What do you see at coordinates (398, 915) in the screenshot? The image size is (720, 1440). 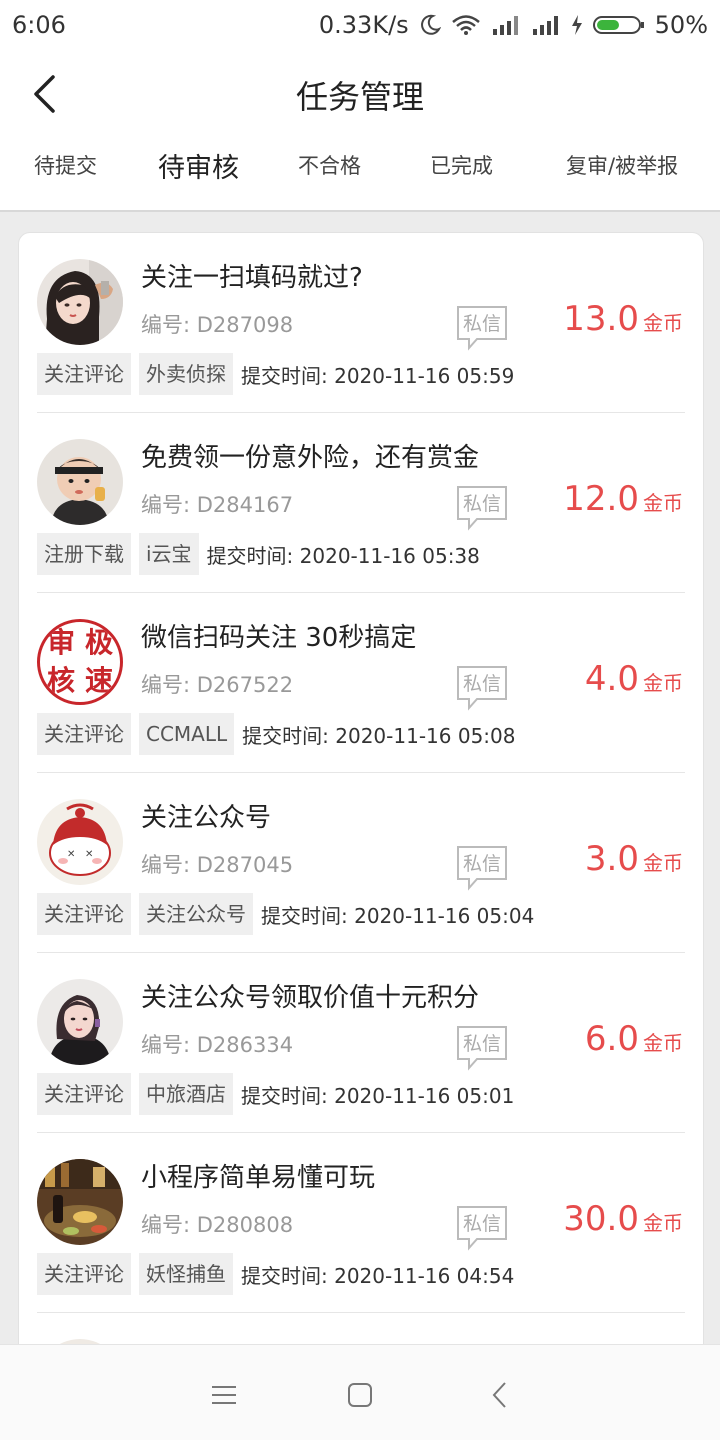 I see `submit-time: 提交时间: 2020-11-16 05:04` at bounding box center [398, 915].